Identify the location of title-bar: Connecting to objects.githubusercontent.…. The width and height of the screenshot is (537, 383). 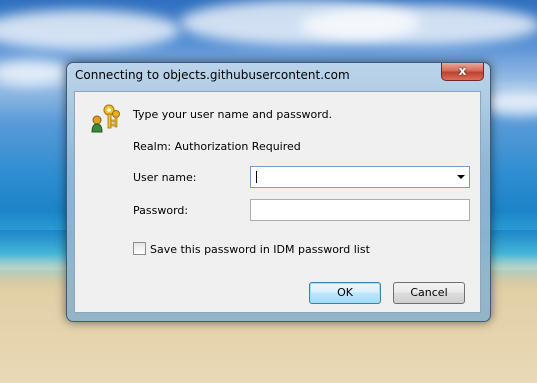
(278, 75).